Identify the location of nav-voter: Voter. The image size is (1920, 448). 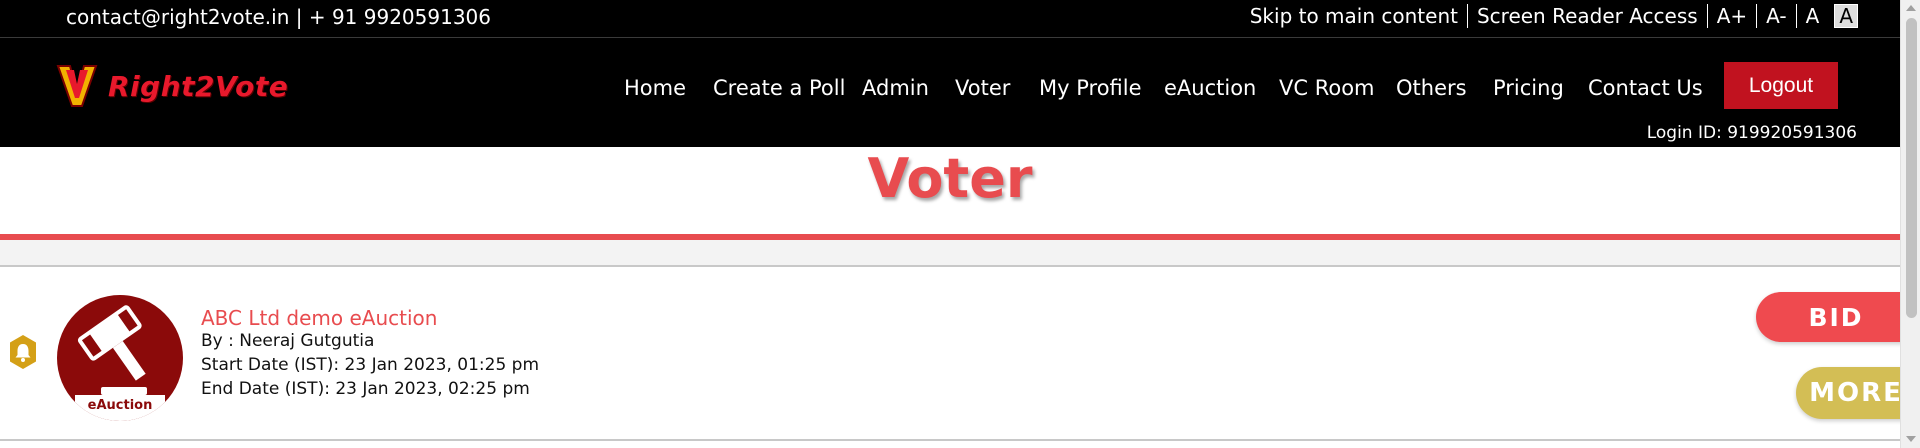
(982, 88).